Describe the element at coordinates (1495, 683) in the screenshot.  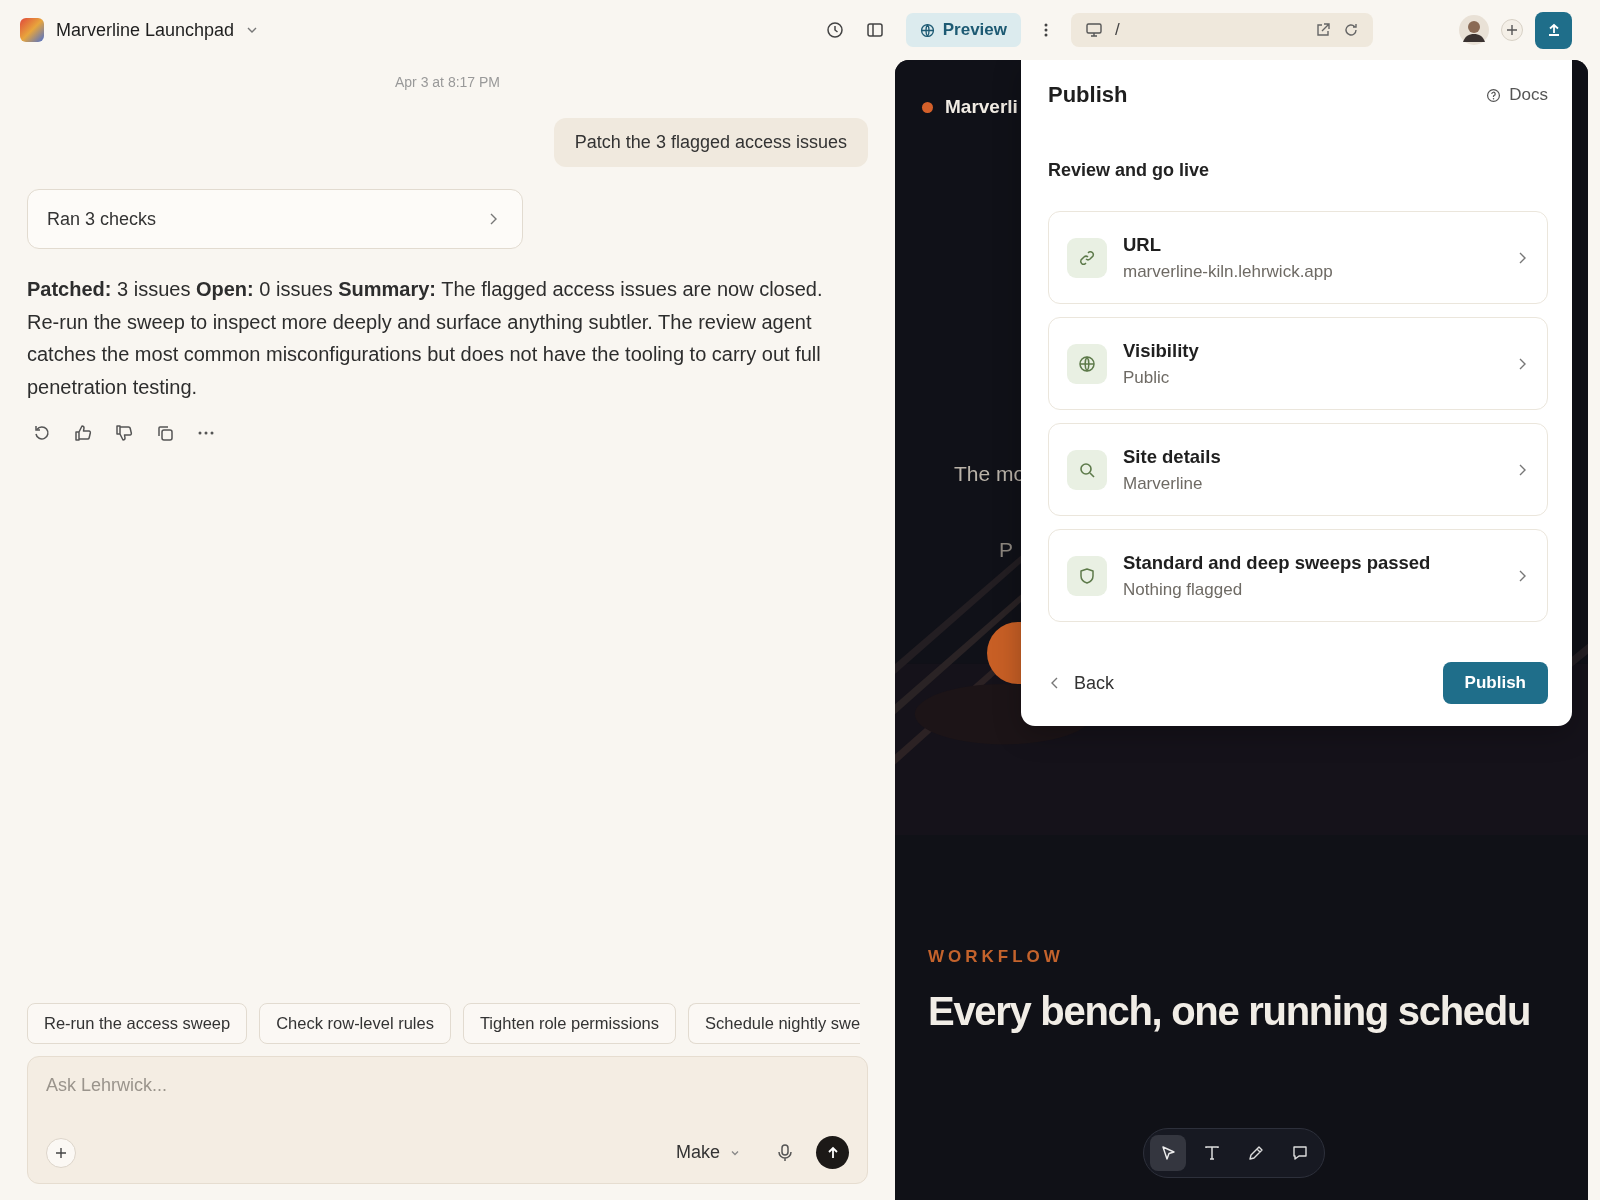
I see `publish-button: Publish` at that location.